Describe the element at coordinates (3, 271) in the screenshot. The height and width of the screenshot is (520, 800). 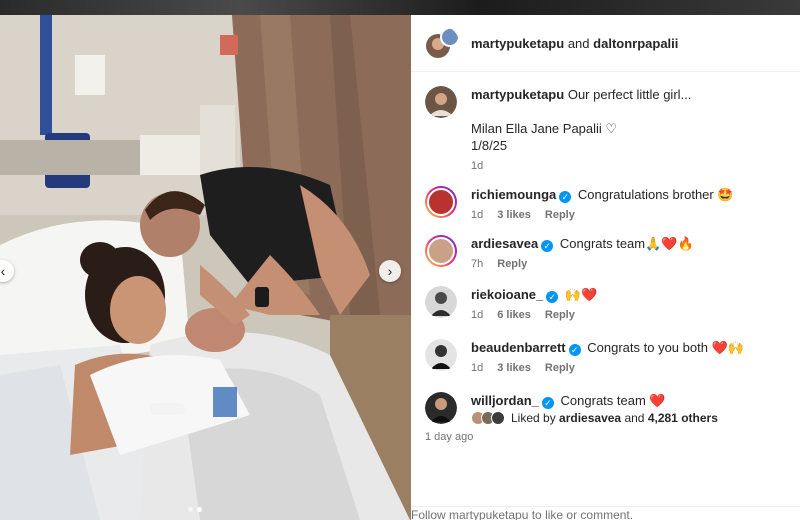
I see `chevron-left-icon: ‹` at that location.